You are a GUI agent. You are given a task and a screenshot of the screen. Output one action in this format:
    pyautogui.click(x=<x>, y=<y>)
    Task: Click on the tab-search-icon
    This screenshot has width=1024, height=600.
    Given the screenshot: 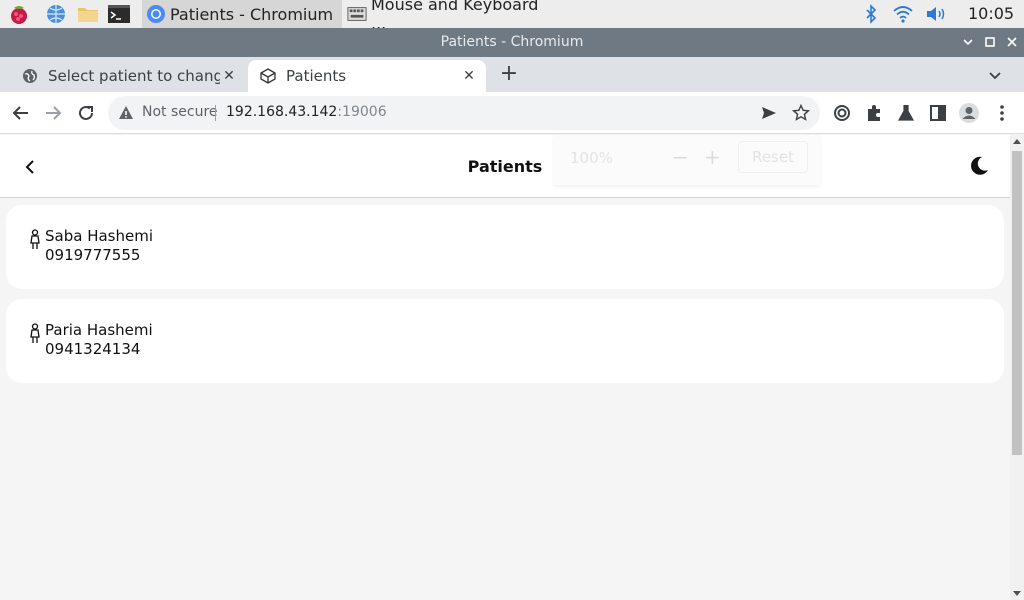 What is the action you would take?
    pyautogui.click(x=995, y=75)
    